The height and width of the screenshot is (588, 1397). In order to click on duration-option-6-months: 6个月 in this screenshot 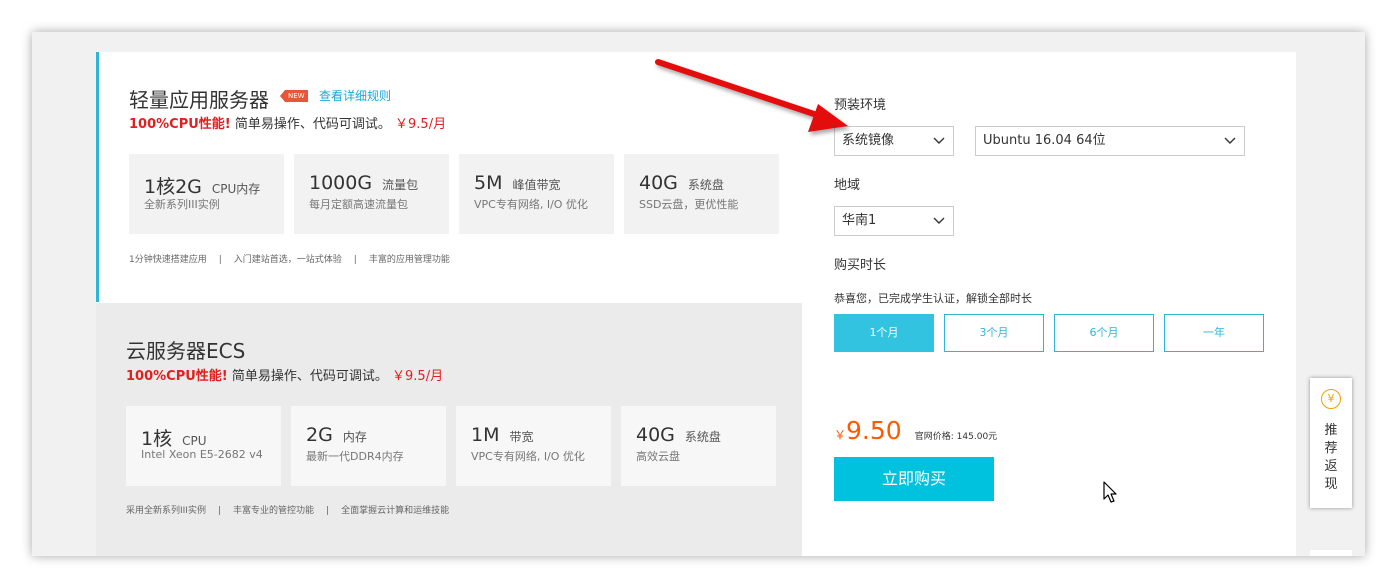, I will do `click(1104, 333)`.